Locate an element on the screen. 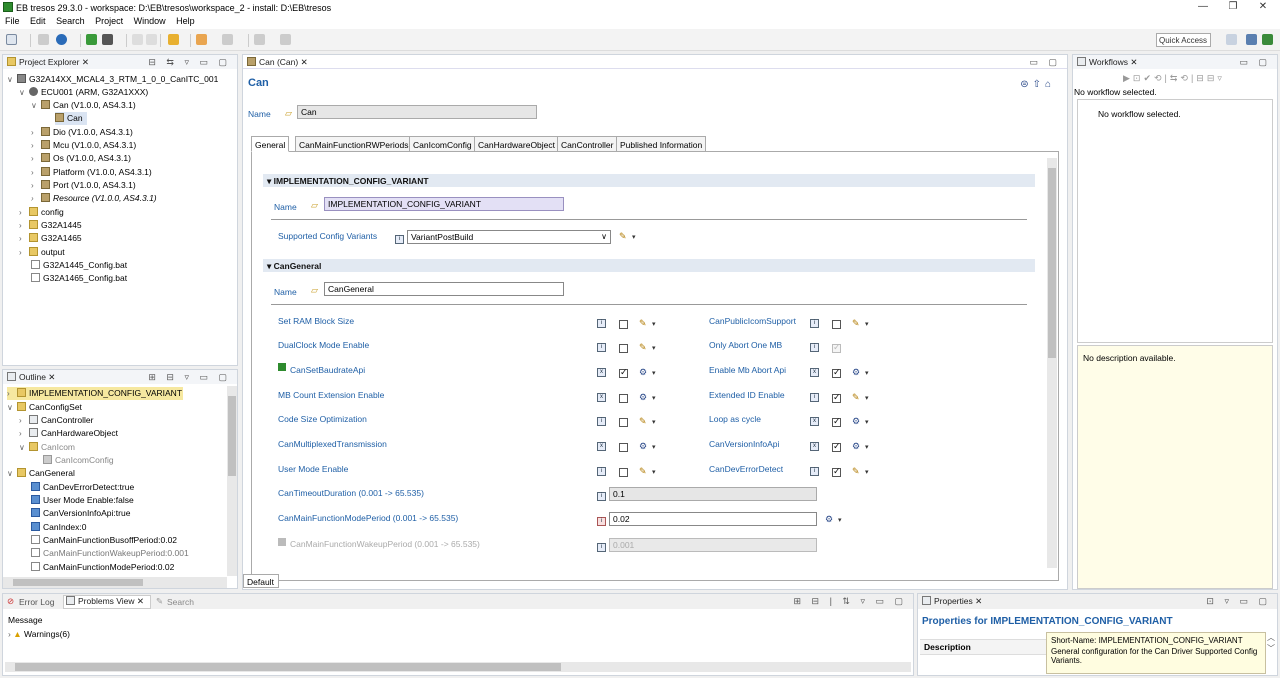  menu-help: Help is located at coordinates (185, 21).